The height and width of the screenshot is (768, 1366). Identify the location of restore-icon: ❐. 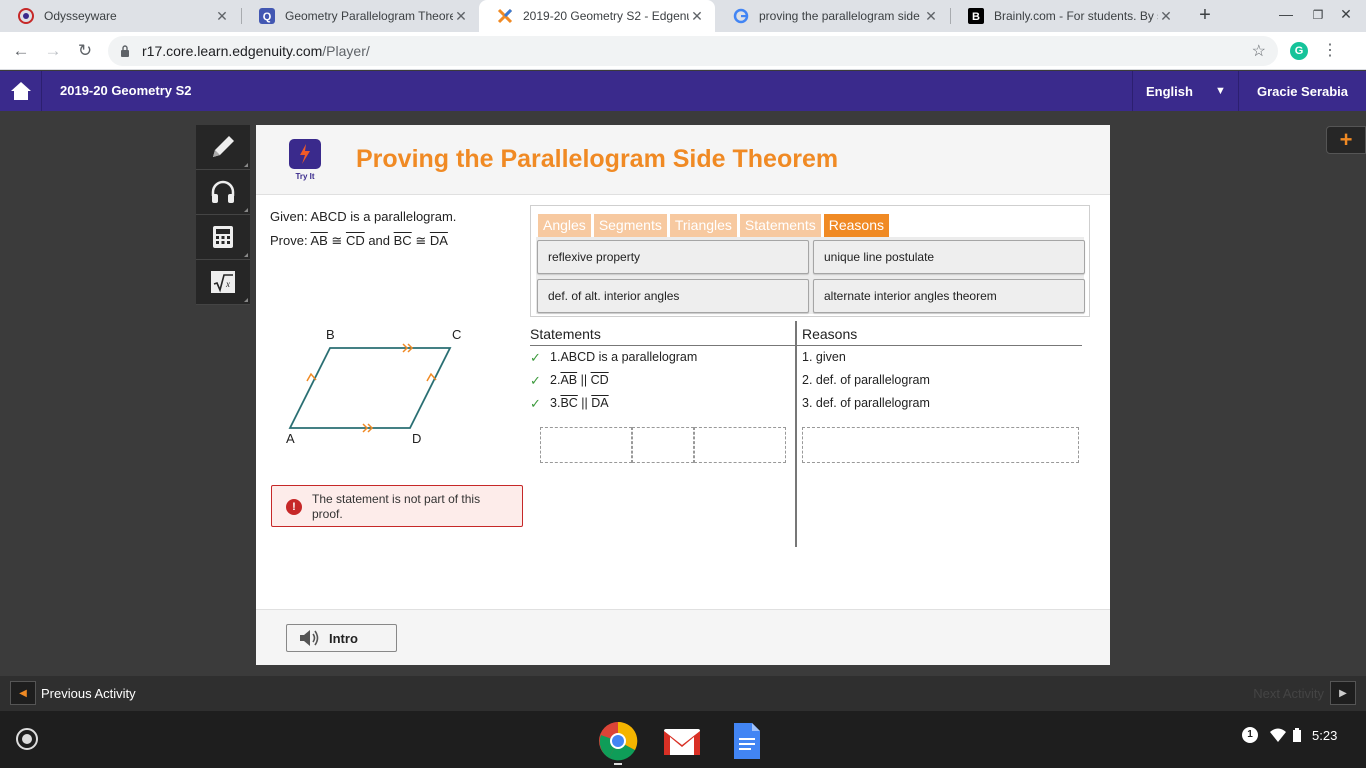
(1318, 15).